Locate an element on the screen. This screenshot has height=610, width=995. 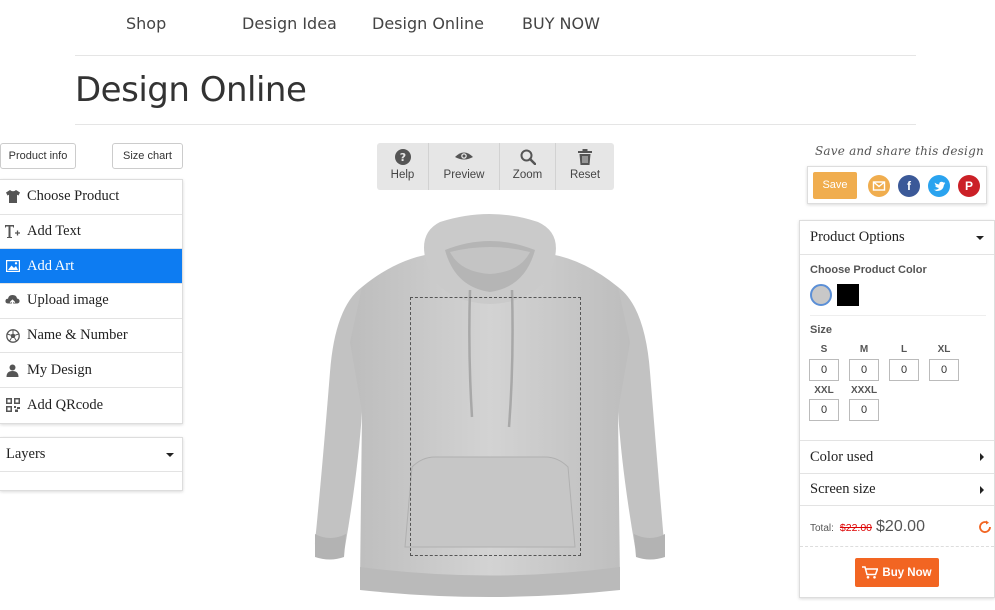
save-button: Save is located at coordinates (835, 185).